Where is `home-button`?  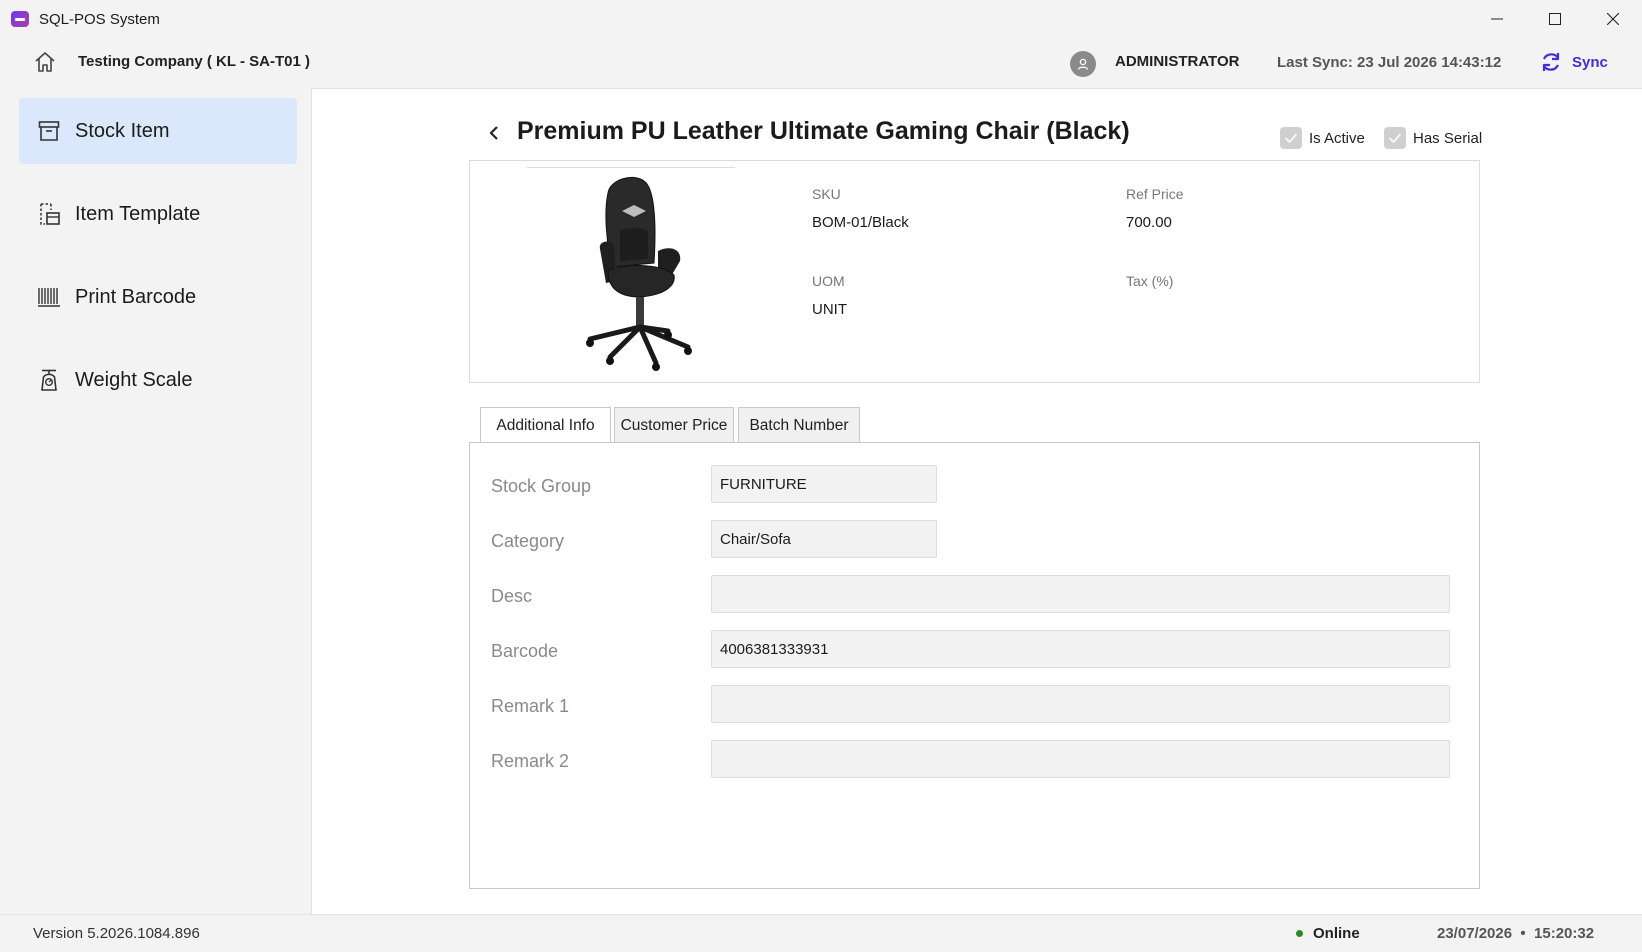
home-button is located at coordinates (45, 64).